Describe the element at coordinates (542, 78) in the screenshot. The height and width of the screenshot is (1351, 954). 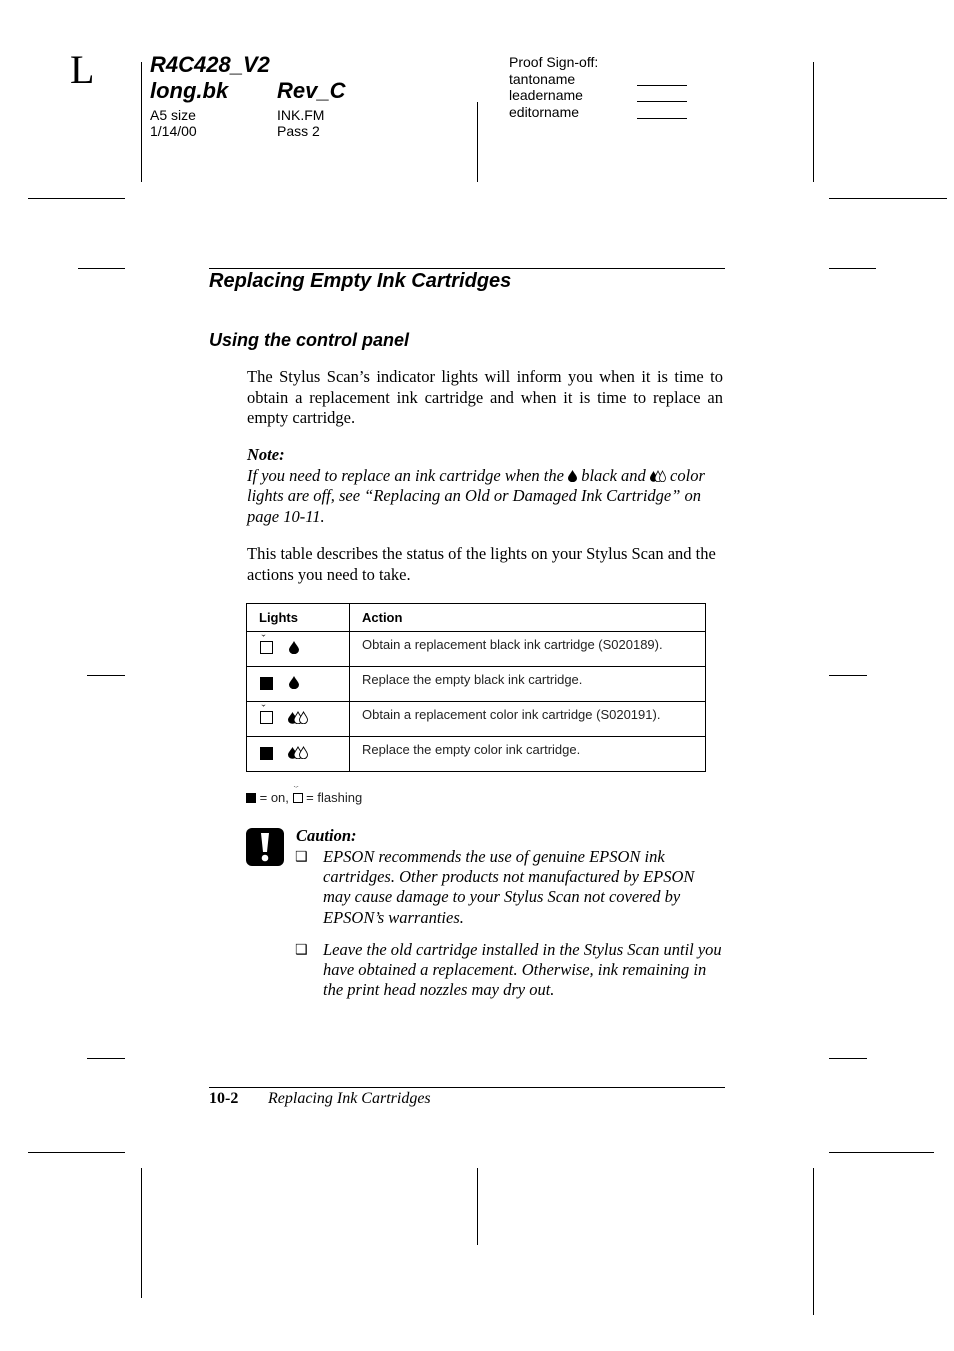
I see `signer-tanto: tantoname` at that location.